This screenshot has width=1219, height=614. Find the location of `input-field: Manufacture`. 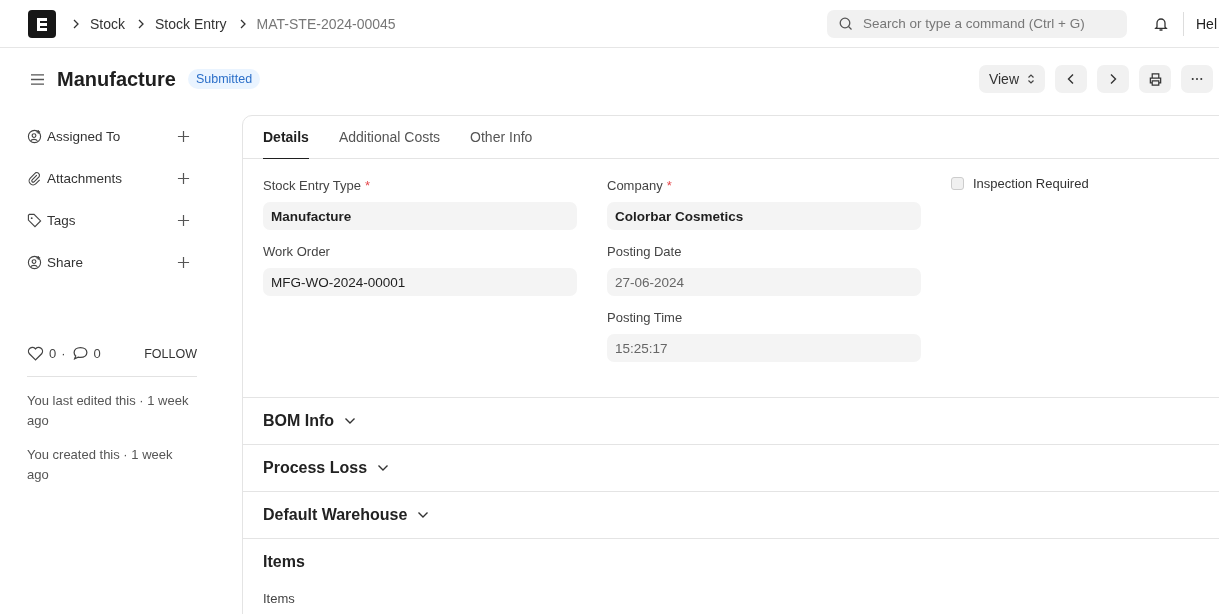

input-field: Manufacture is located at coordinates (420, 216).